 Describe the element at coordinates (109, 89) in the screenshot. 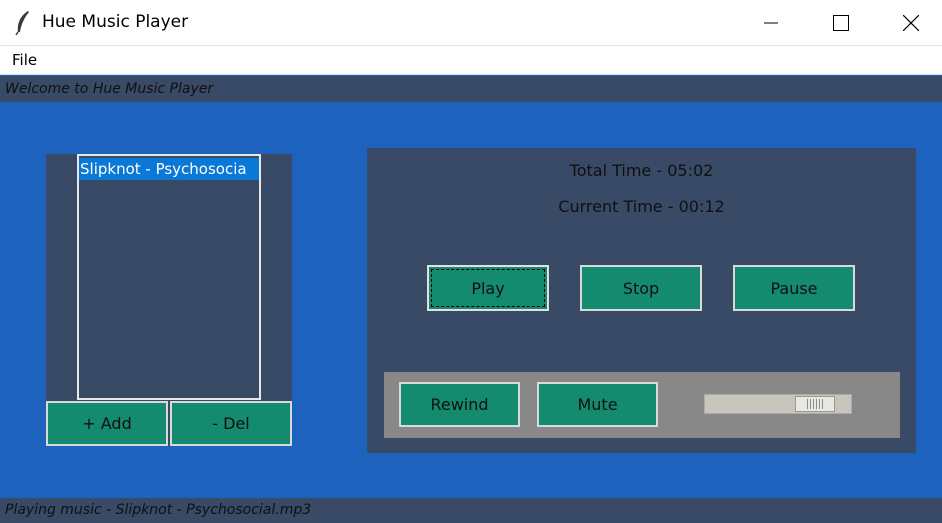

I see `welcome-status-text: Welcome to Hue Music Player` at that location.